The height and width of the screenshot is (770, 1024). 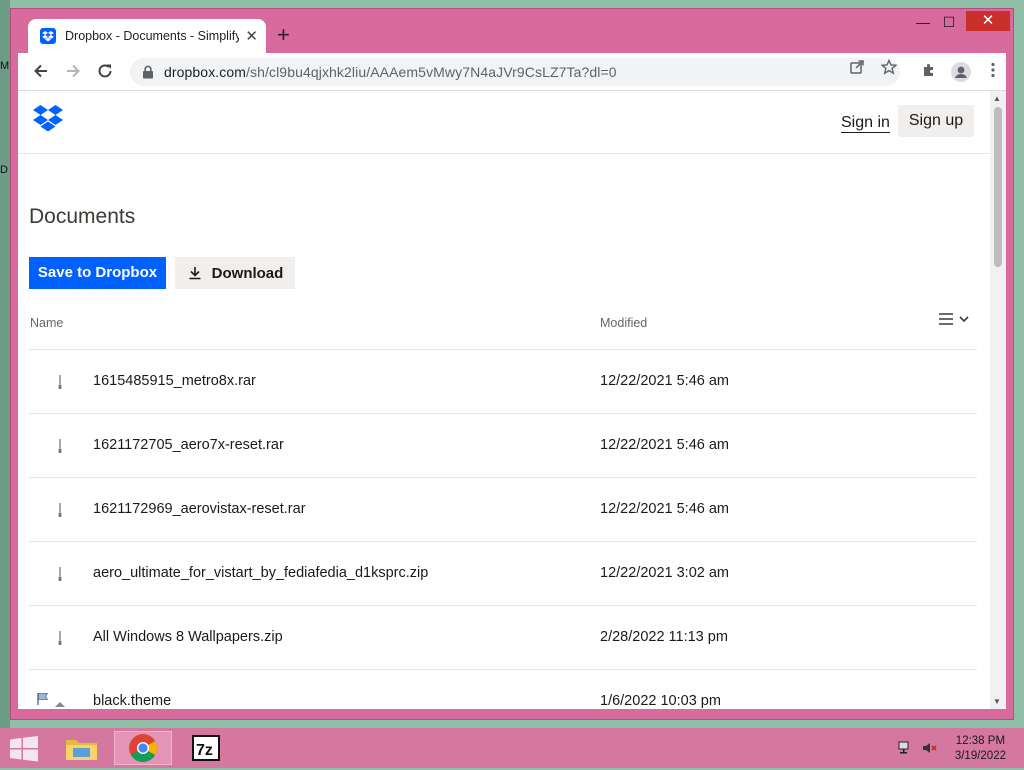 What do you see at coordinates (660, 701) in the screenshot?
I see `file-modified: 1/6/2022 10:03 pm` at bounding box center [660, 701].